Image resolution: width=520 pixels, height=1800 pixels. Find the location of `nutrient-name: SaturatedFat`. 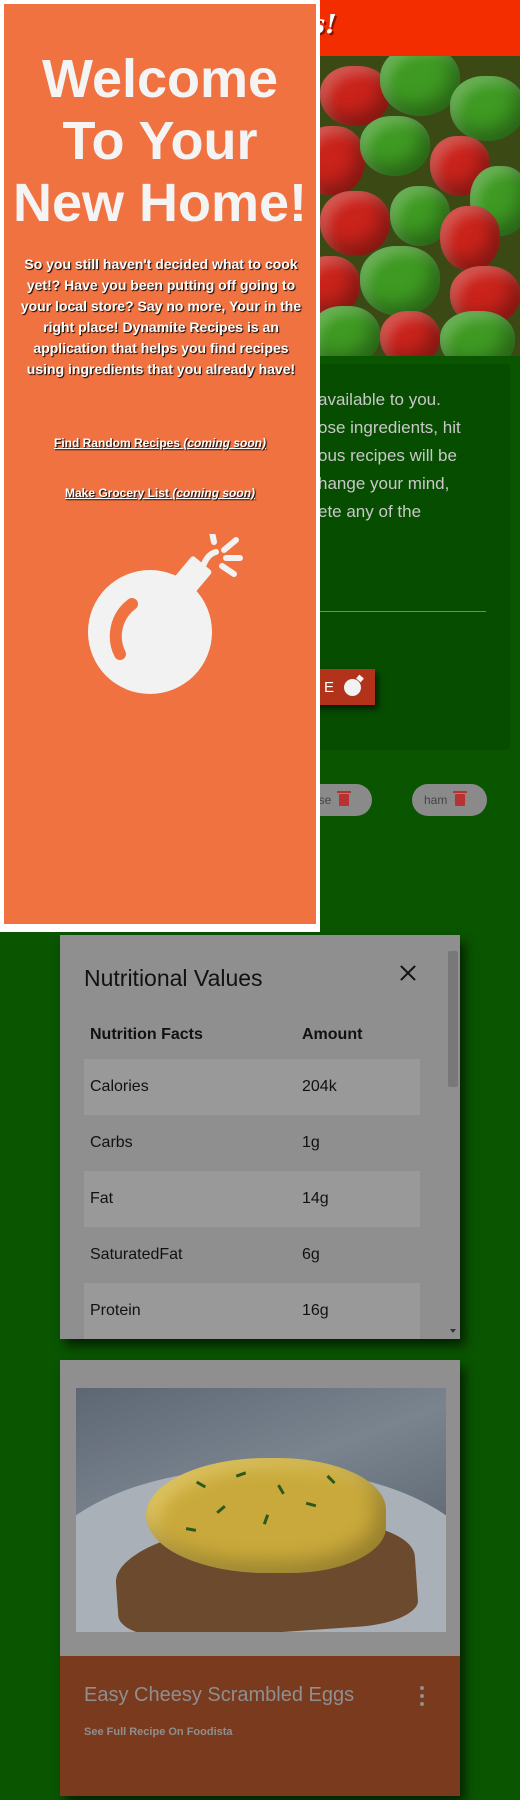

nutrient-name: SaturatedFat is located at coordinates (136, 1254).